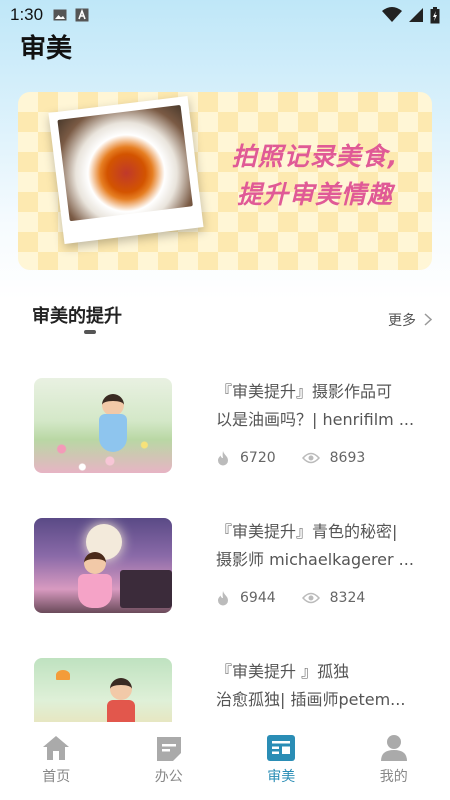 Image resolution: width=450 pixels, height=800 pixels. What do you see at coordinates (315, 176) in the screenshot?
I see `banner-text: 拍照记录美食, 提升审美情趣` at bounding box center [315, 176].